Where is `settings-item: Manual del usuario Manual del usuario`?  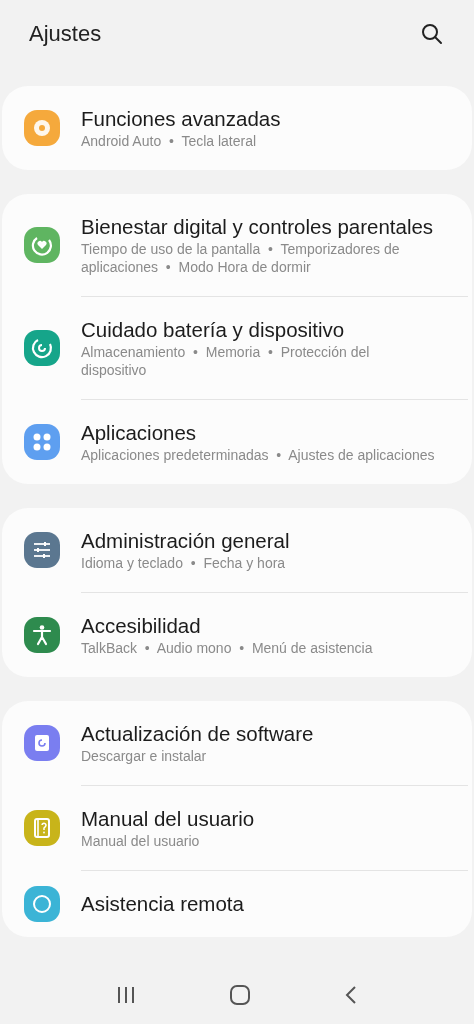 settings-item: Manual del usuario Manual del usuario is located at coordinates (237, 827).